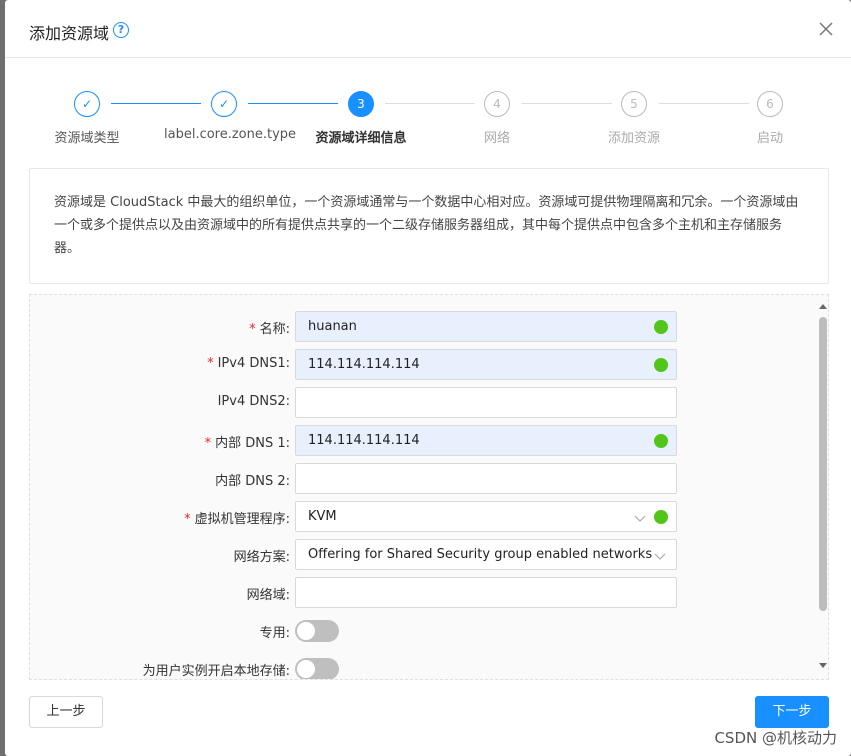  What do you see at coordinates (486, 478) in the screenshot?
I see `internal-dns2-input` at bounding box center [486, 478].